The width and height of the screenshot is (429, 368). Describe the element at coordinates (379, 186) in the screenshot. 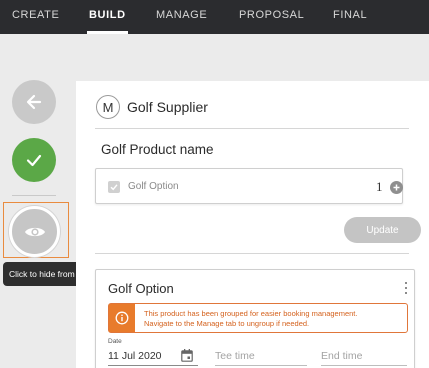

I see `option-quantity: 1` at that location.